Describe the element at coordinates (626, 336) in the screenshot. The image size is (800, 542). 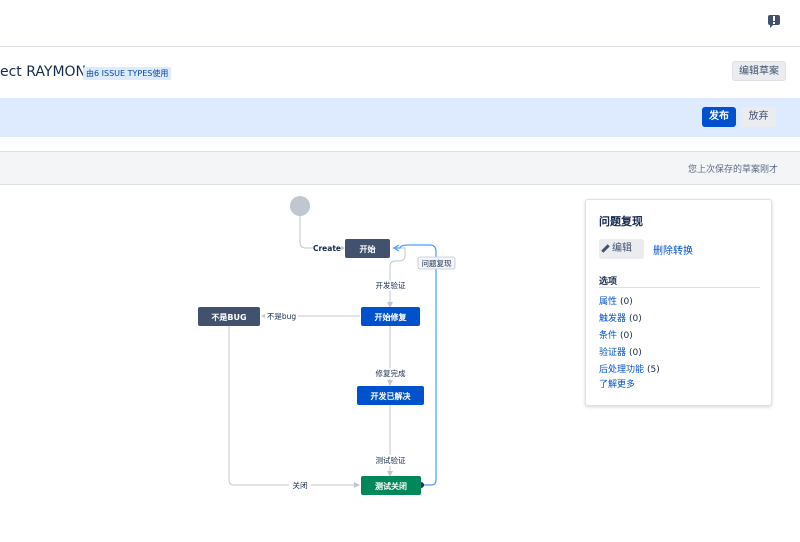
I see `option-conditions-count: (0)` at that location.